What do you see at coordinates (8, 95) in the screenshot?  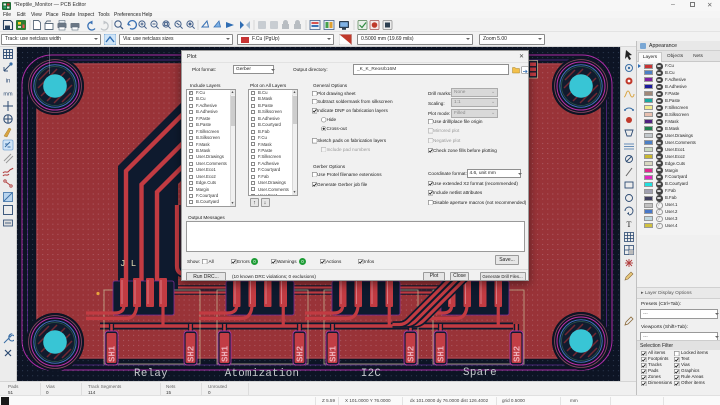 I see `svg-text: mm` at bounding box center [8, 95].